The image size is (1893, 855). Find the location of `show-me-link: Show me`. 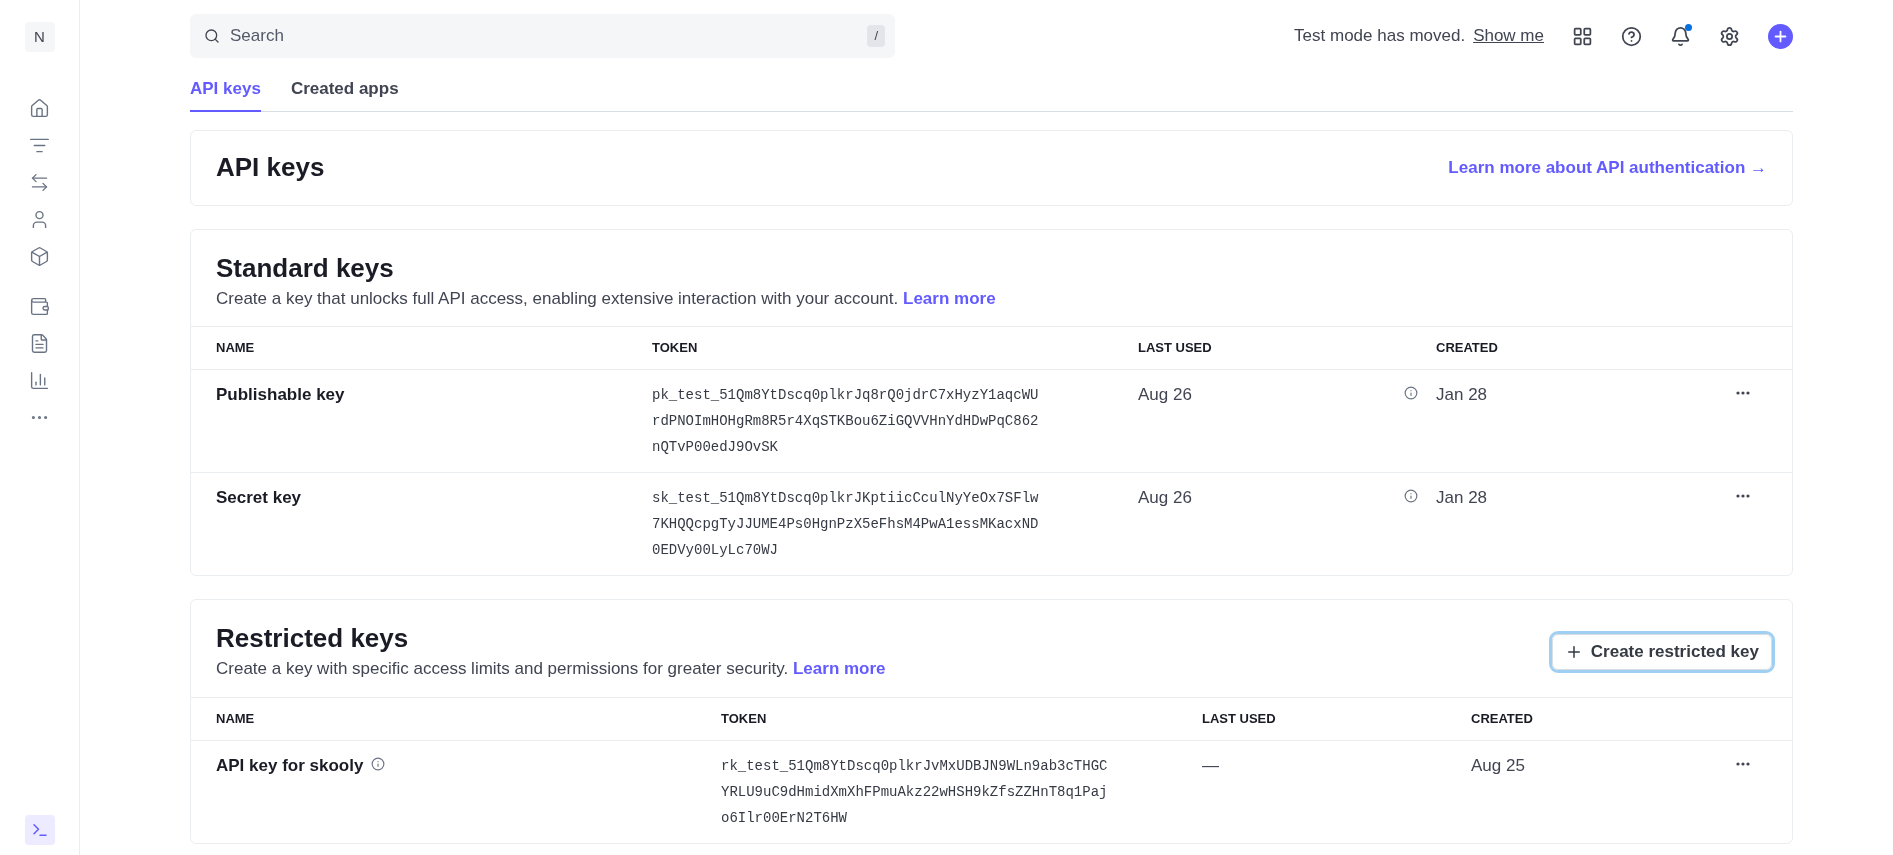

show-me-link: Show me is located at coordinates (1508, 36).